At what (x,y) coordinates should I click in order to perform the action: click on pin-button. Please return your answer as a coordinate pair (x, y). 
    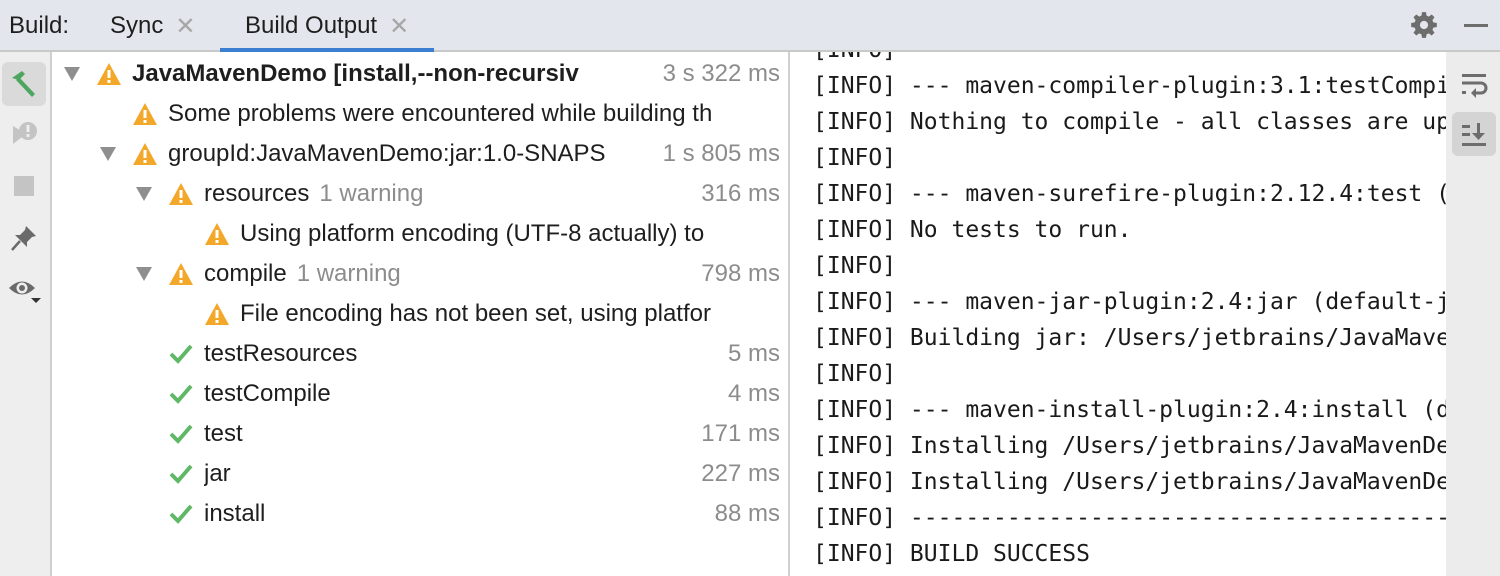
    Looking at the image, I should click on (24, 238).